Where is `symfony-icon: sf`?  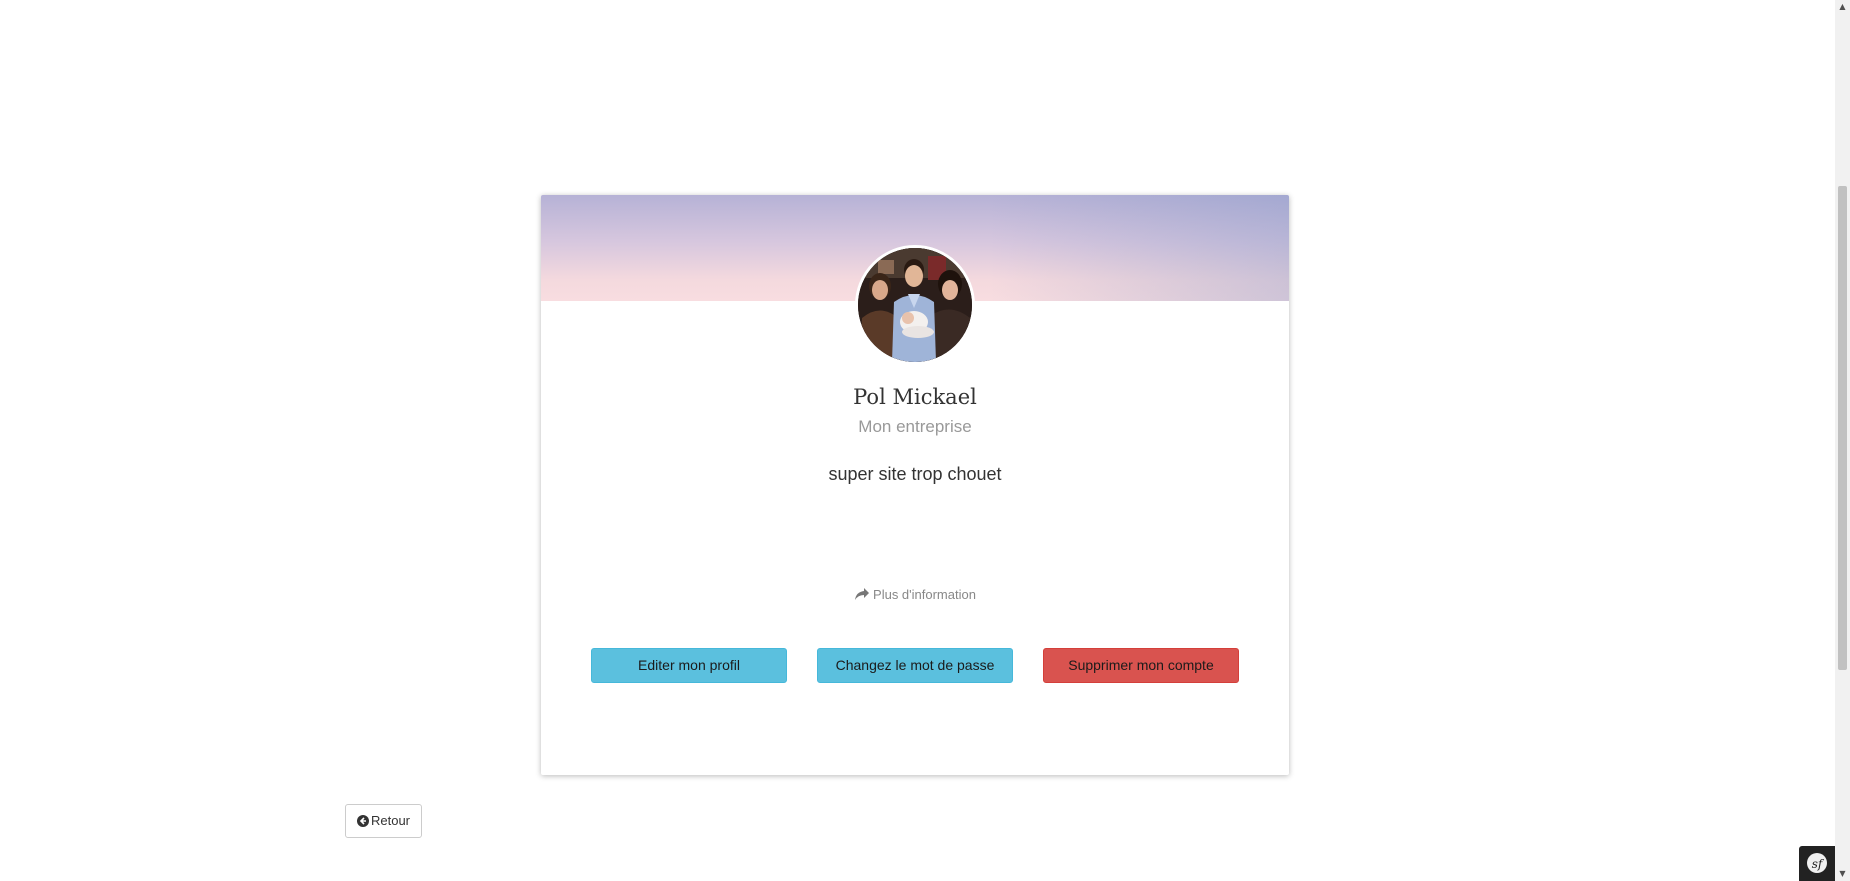 symfony-icon: sf is located at coordinates (1817, 863).